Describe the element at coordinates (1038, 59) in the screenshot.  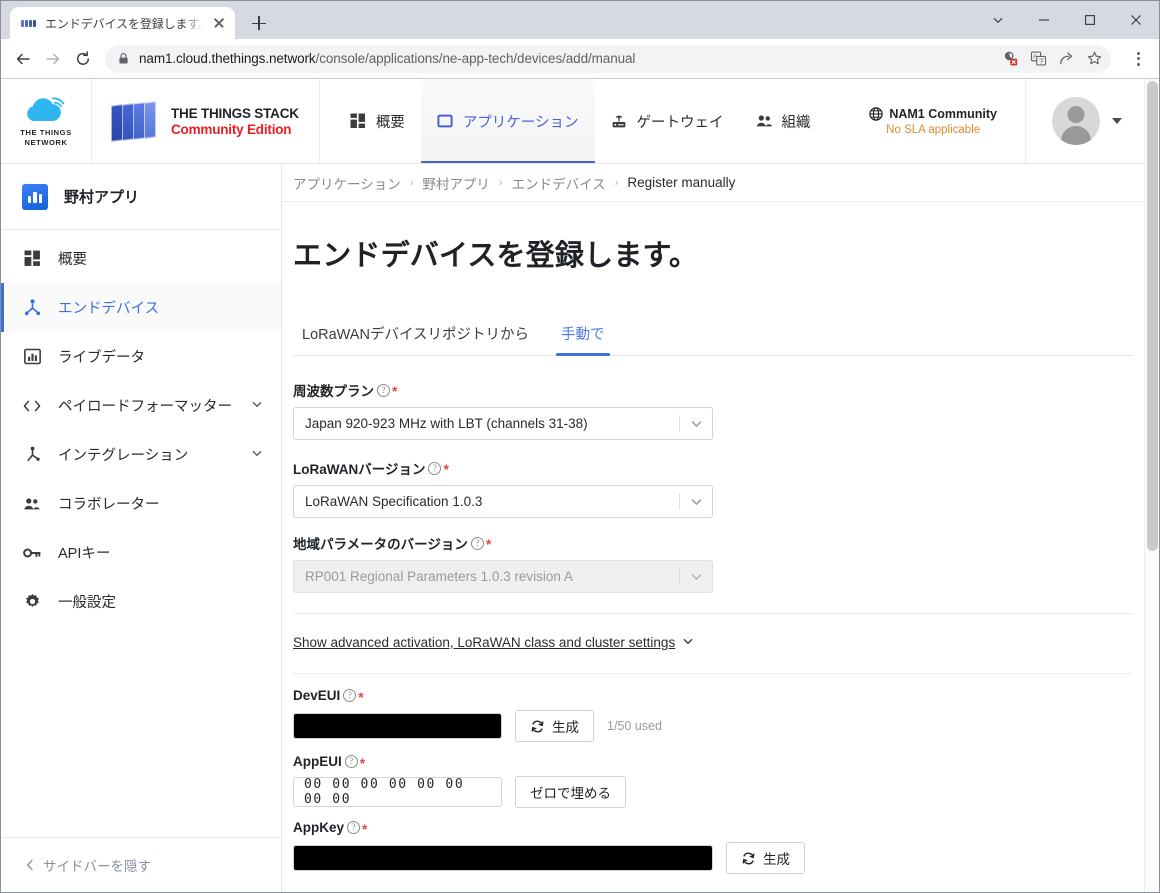
I see `translate-icon: A字` at that location.